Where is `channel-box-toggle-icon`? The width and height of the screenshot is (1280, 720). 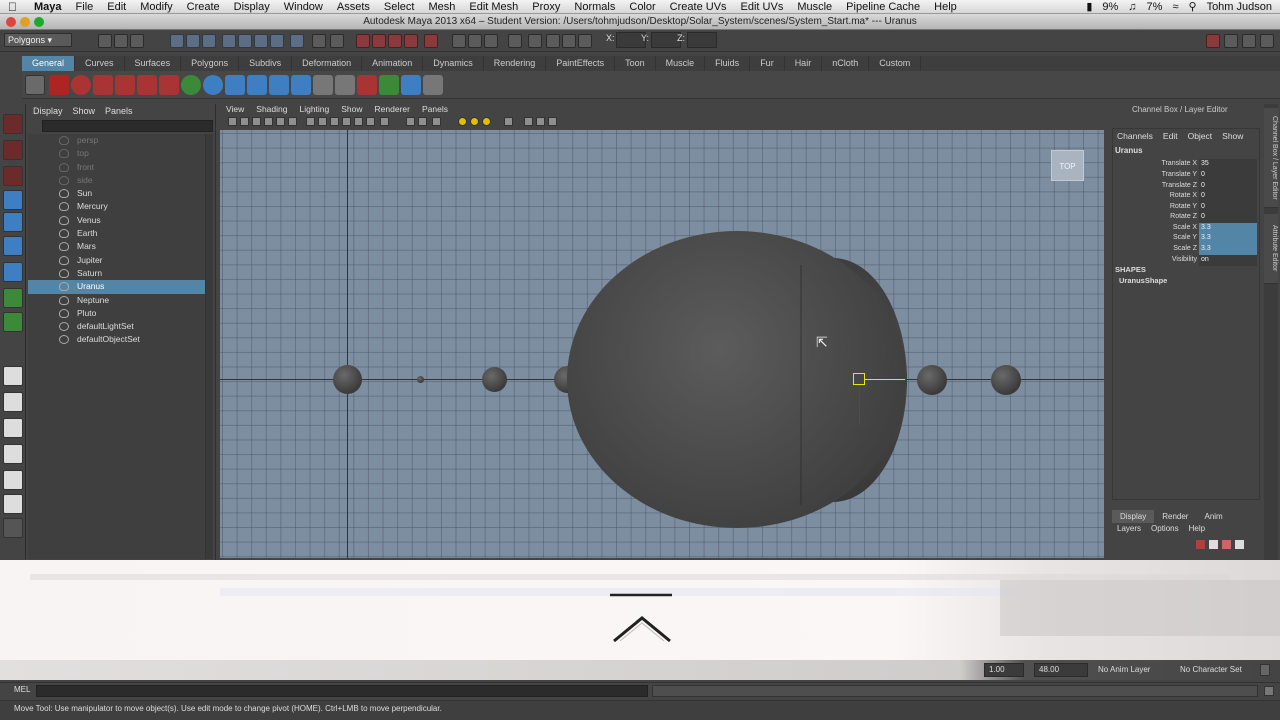 channel-box-toggle-icon is located at coordinates (1267, 41).